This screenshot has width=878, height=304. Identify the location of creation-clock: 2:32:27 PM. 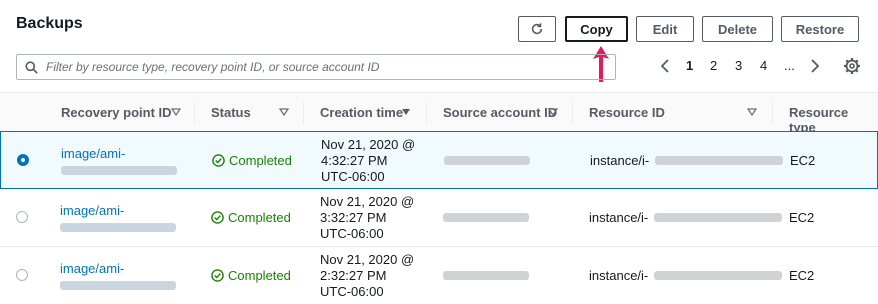
(353, 275).